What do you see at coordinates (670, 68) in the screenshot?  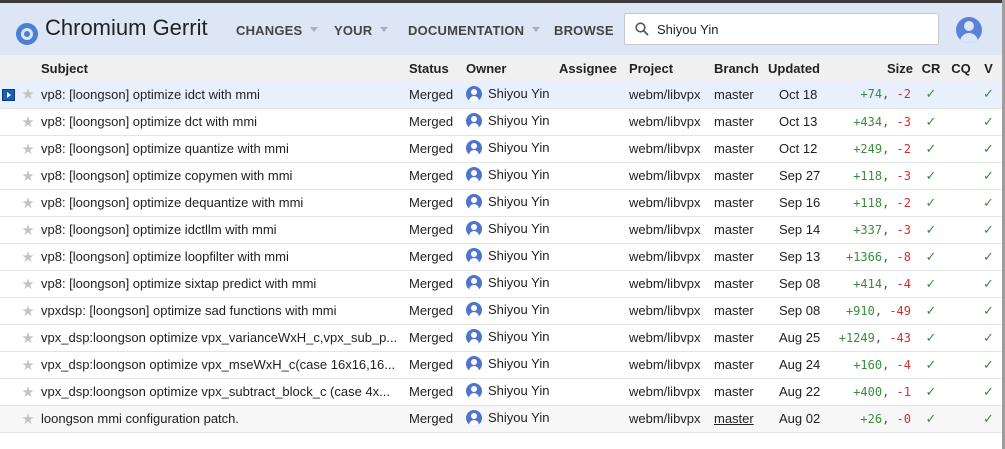 I see `header-project: Project` at bounding box center [670, 68].